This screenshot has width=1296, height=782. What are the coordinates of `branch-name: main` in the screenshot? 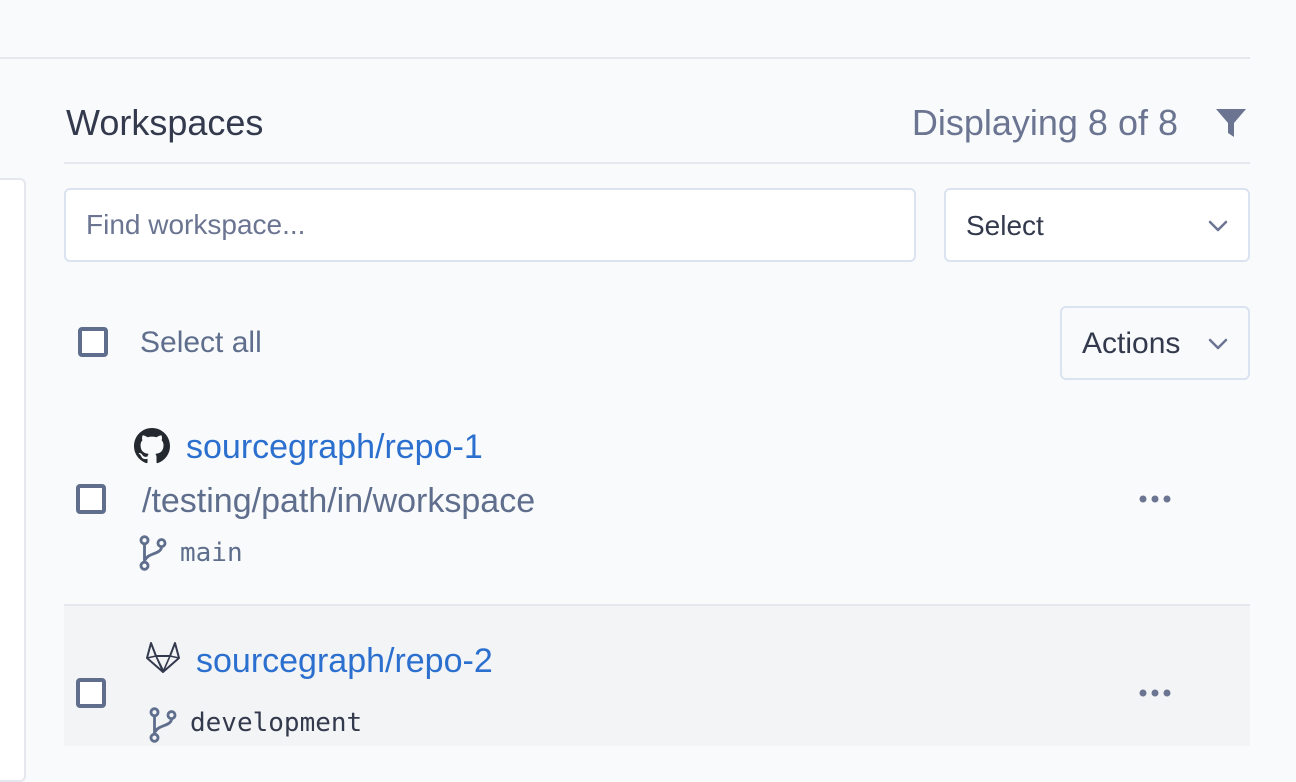 It's located at (211, 553).